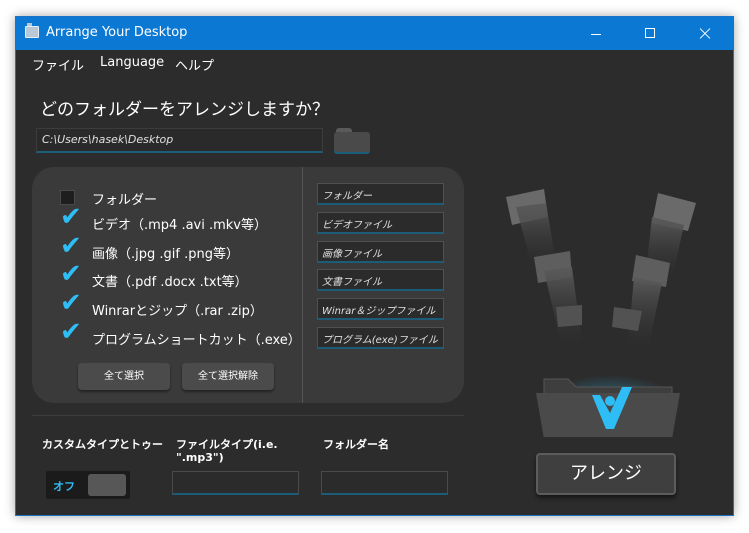  What do you see at coordinates (132, 62) in the screenshot?
I see `menu-language: Language` at bounding box center [132, 62].